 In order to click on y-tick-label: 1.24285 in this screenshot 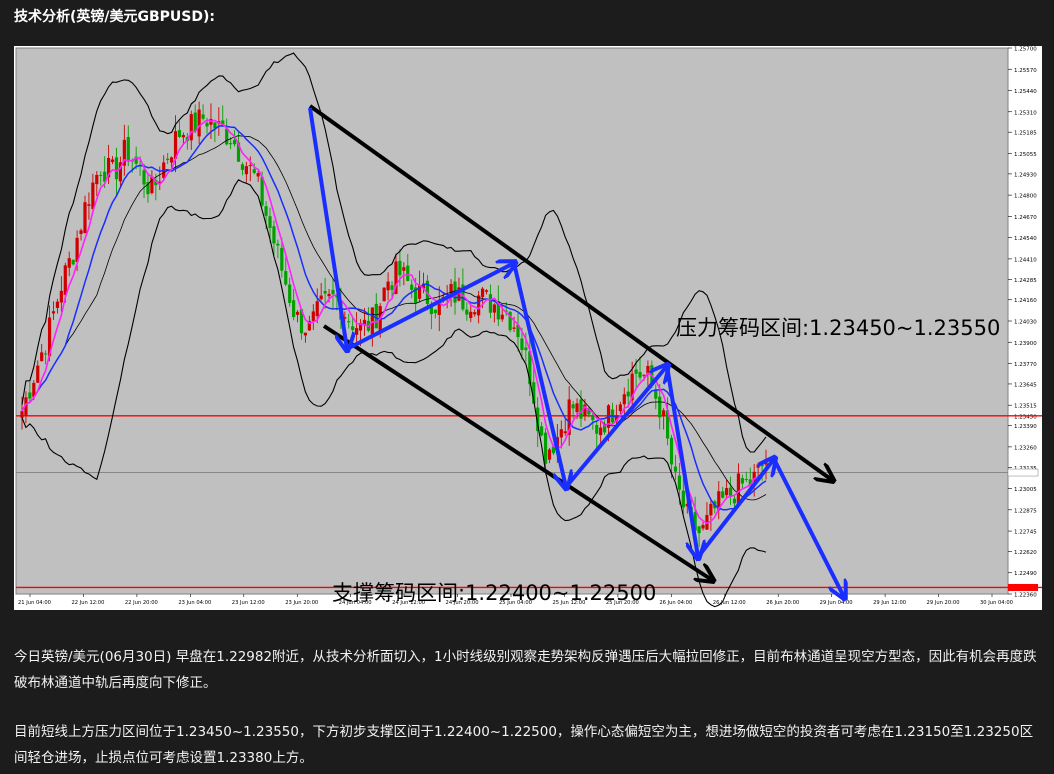, I will do `click(1025, 281)`.